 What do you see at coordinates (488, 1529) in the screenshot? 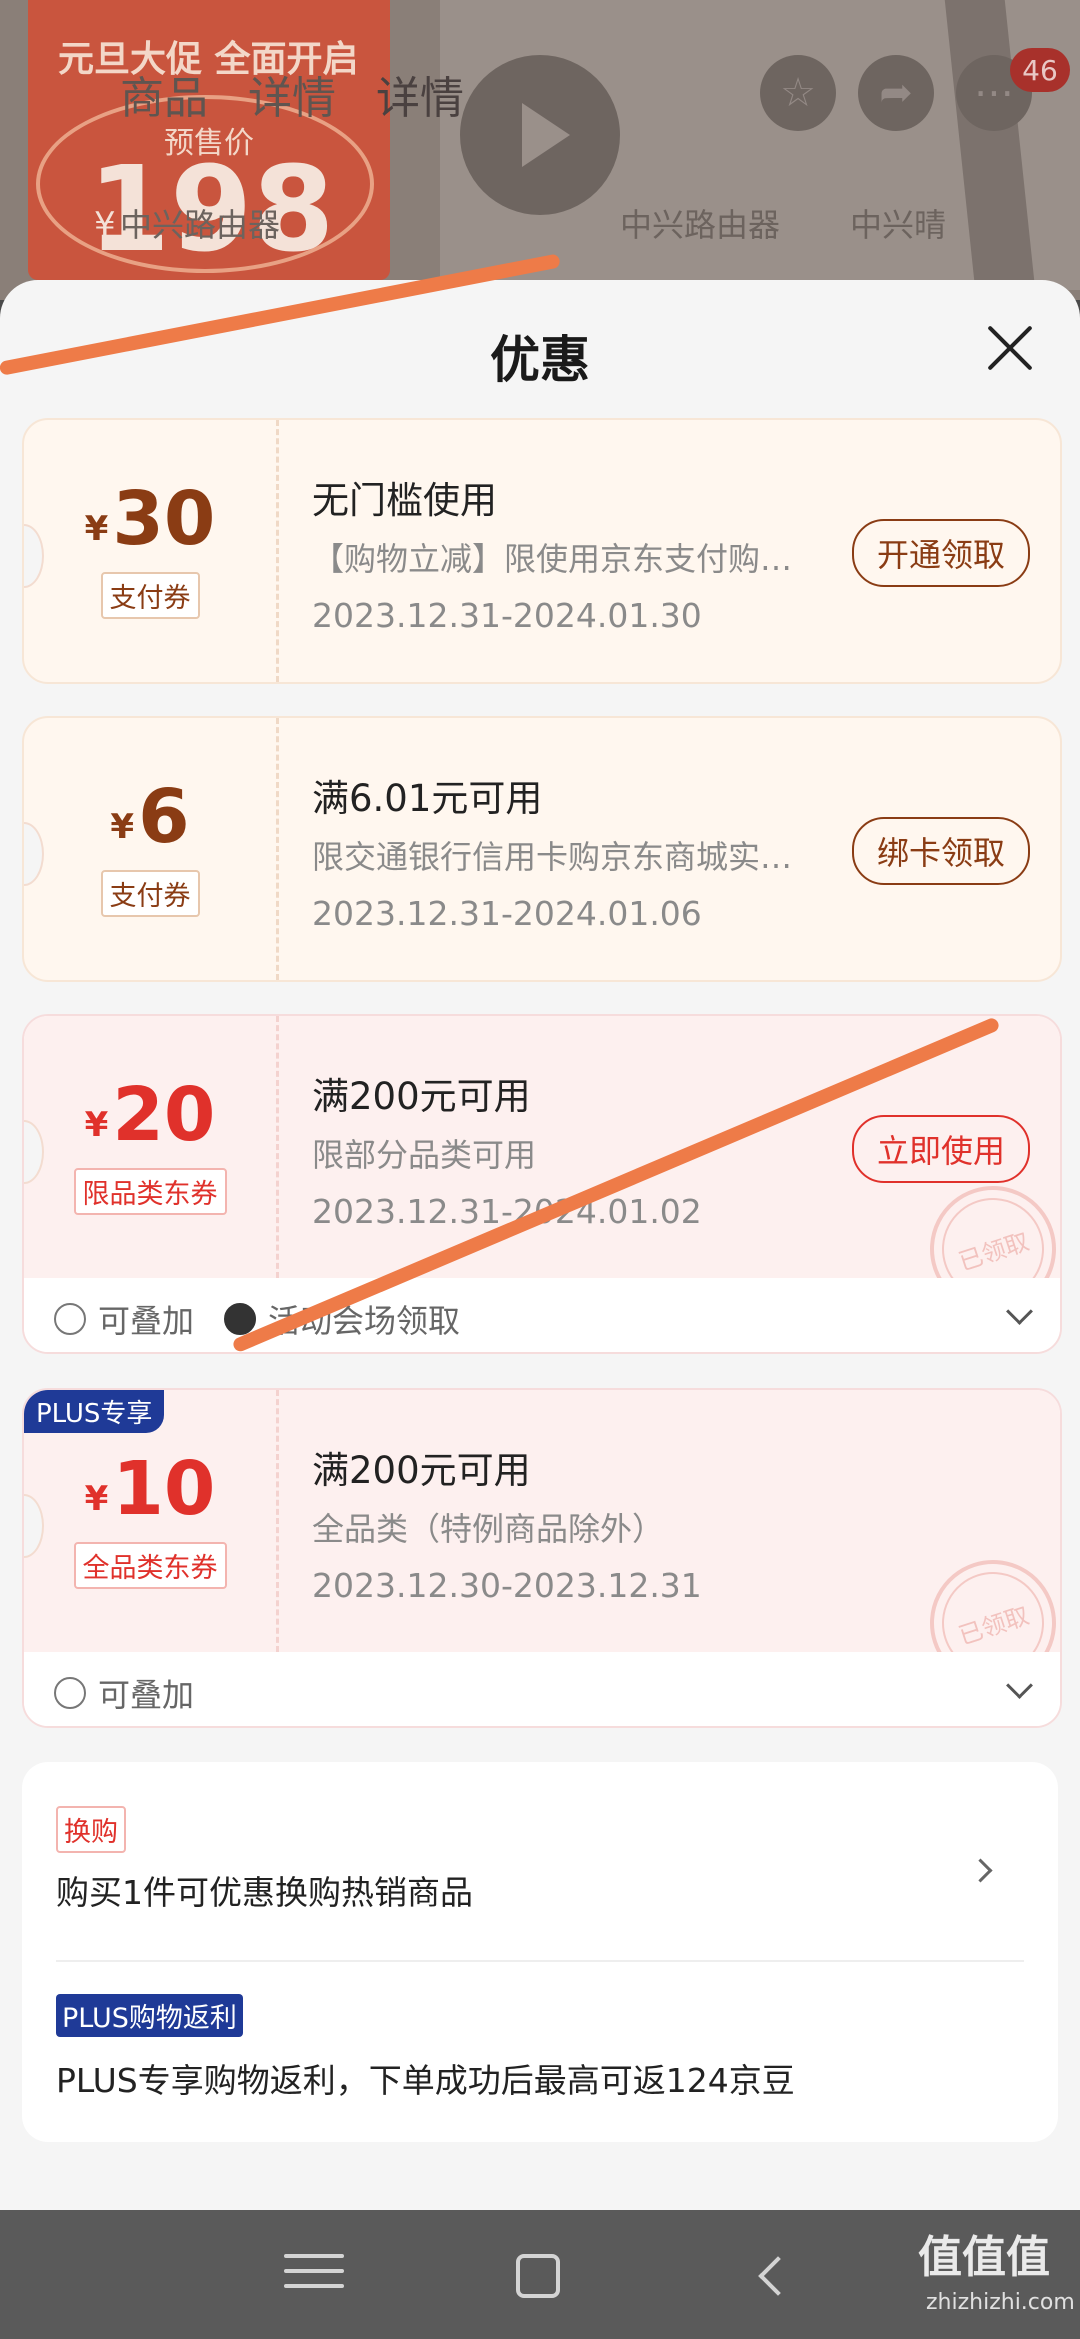
I see `coupon-description: 全品类（特例商品除外）` at bounding box center [488, 1529].